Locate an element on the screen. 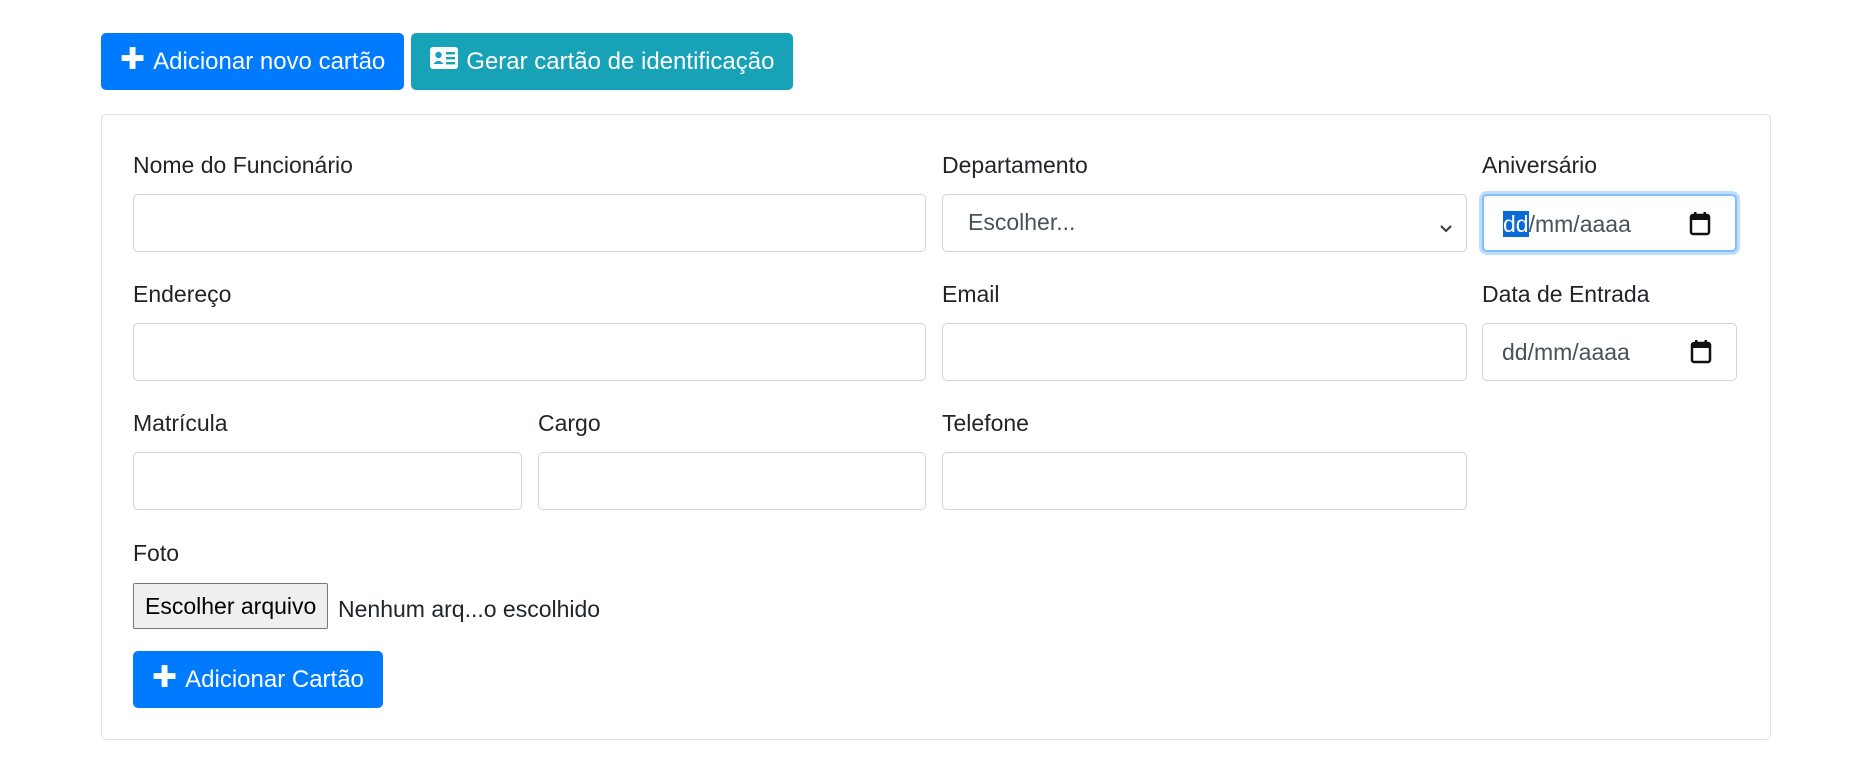 The image size is (1850, 761). address-label: Endereço is located at coordinates (182, 294).